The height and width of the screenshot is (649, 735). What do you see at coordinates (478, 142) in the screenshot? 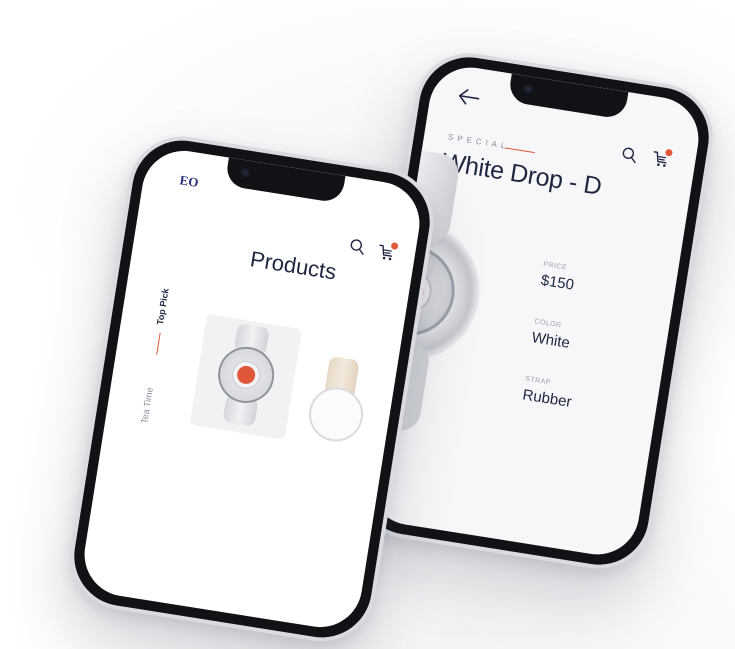
I see `special-label: SPECIAL` at bounding box center [478, 142].